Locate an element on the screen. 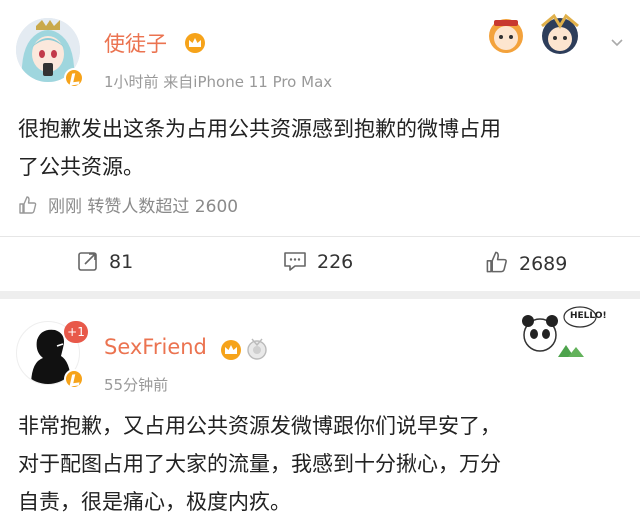 The height and width of the screenshot is (524, 640). sticker-text: HELLO! is located at coordinates (588, 316).